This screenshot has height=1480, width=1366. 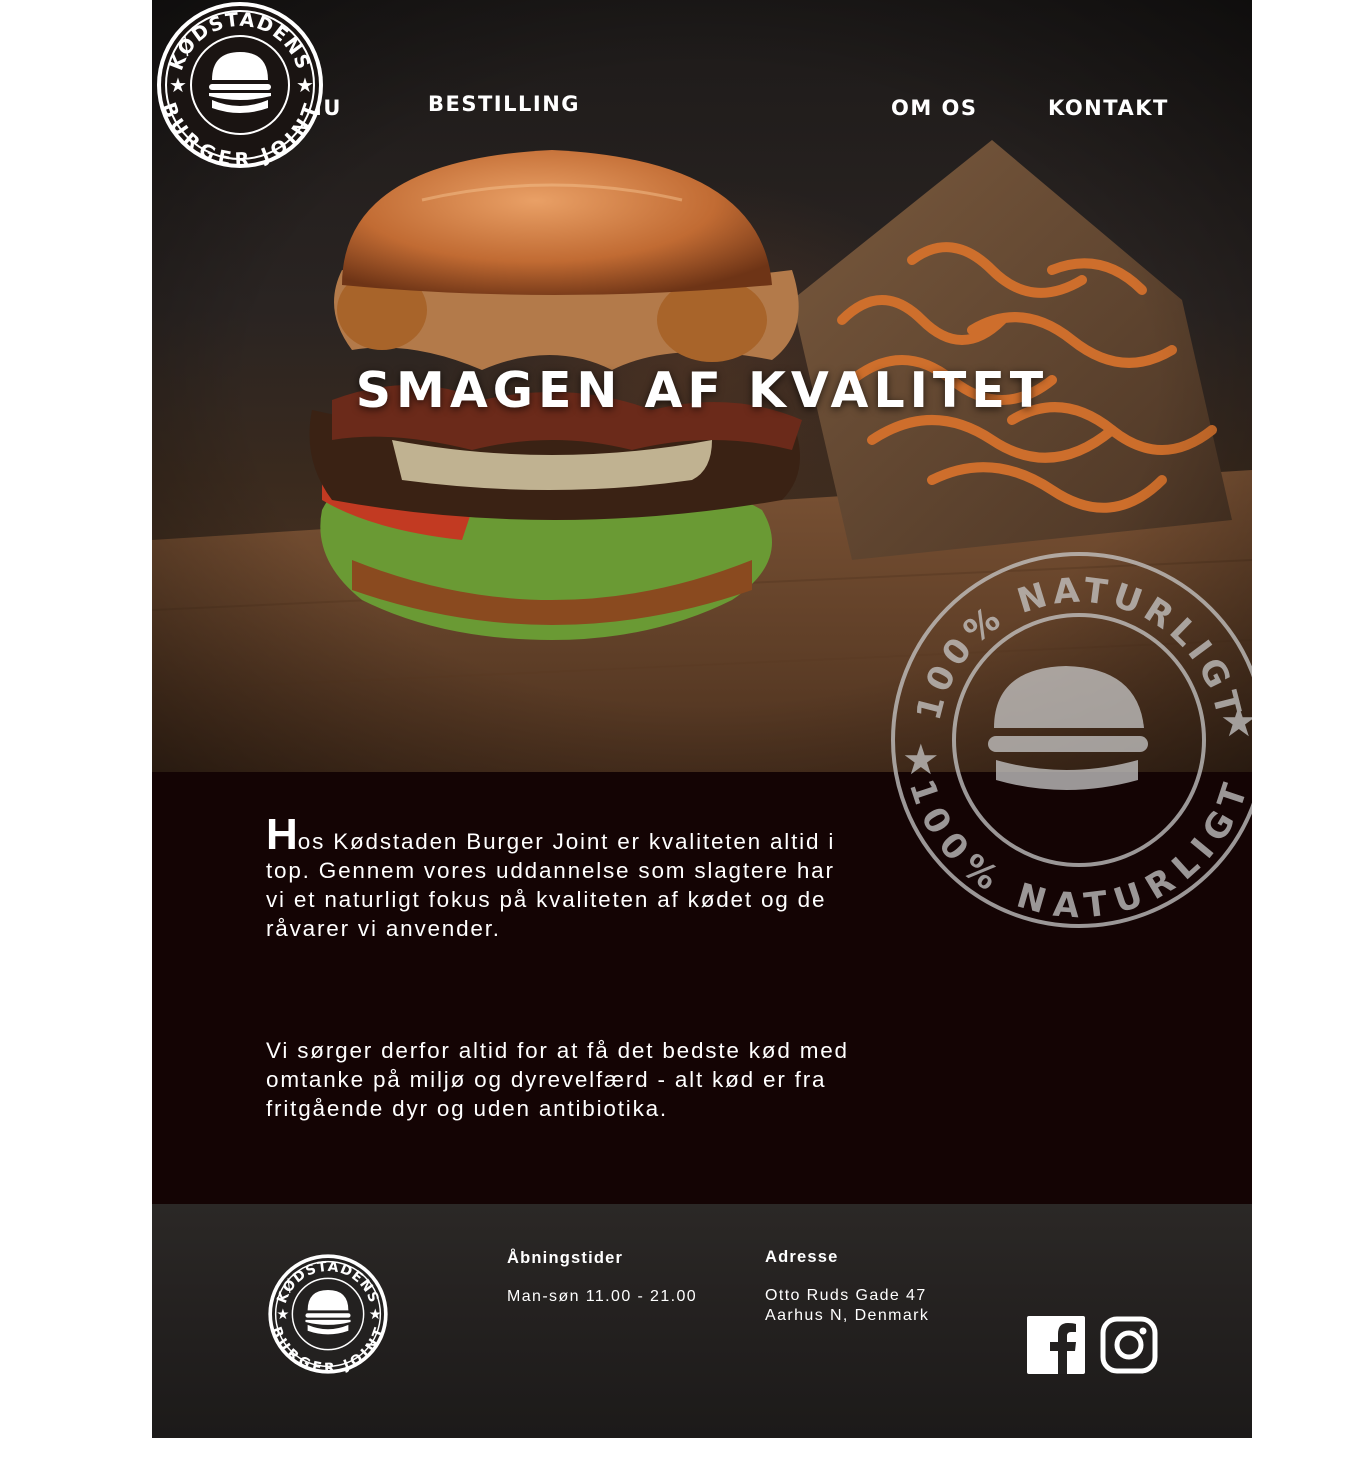 What do you see at coordinates (1129, 1345) in the screenshot?
I see `instagram-icon` at bounding box center [1129, 1345].